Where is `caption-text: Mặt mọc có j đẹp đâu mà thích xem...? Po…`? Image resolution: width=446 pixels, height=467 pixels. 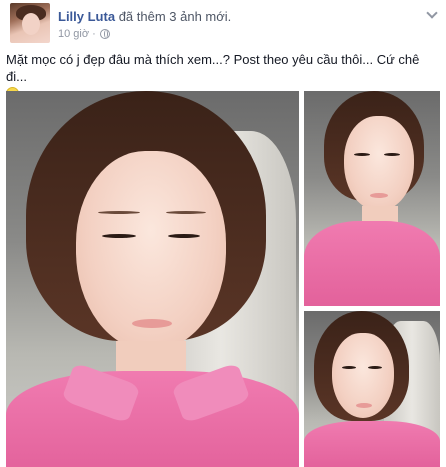 caption-text: Mặt mọc có j đẹp đâu mà thích xem...? Po… is located at coordinates (213, 68).